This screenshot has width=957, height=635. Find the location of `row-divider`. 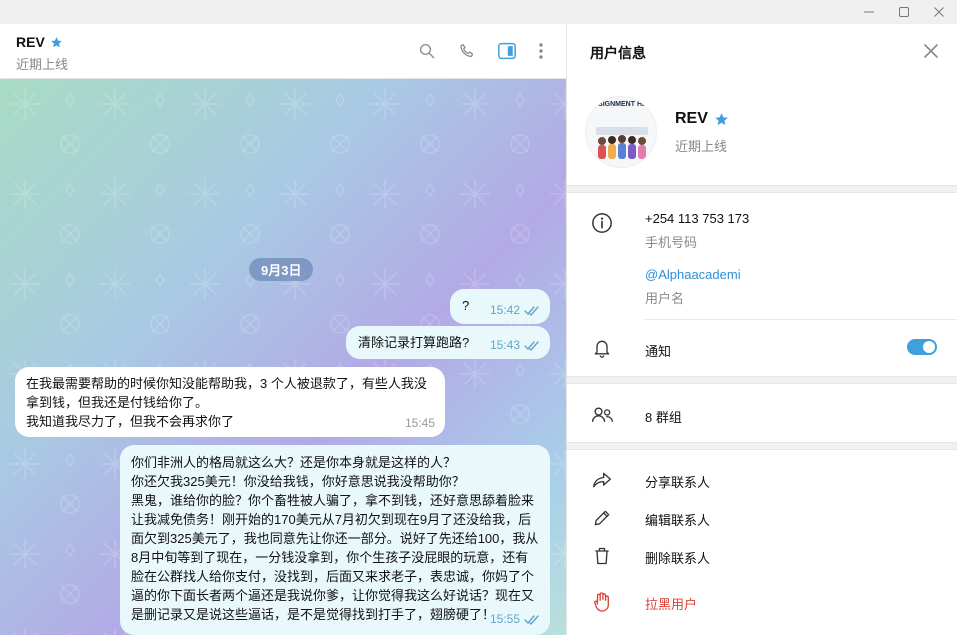

row-divider is located at coordinates (801, 319).